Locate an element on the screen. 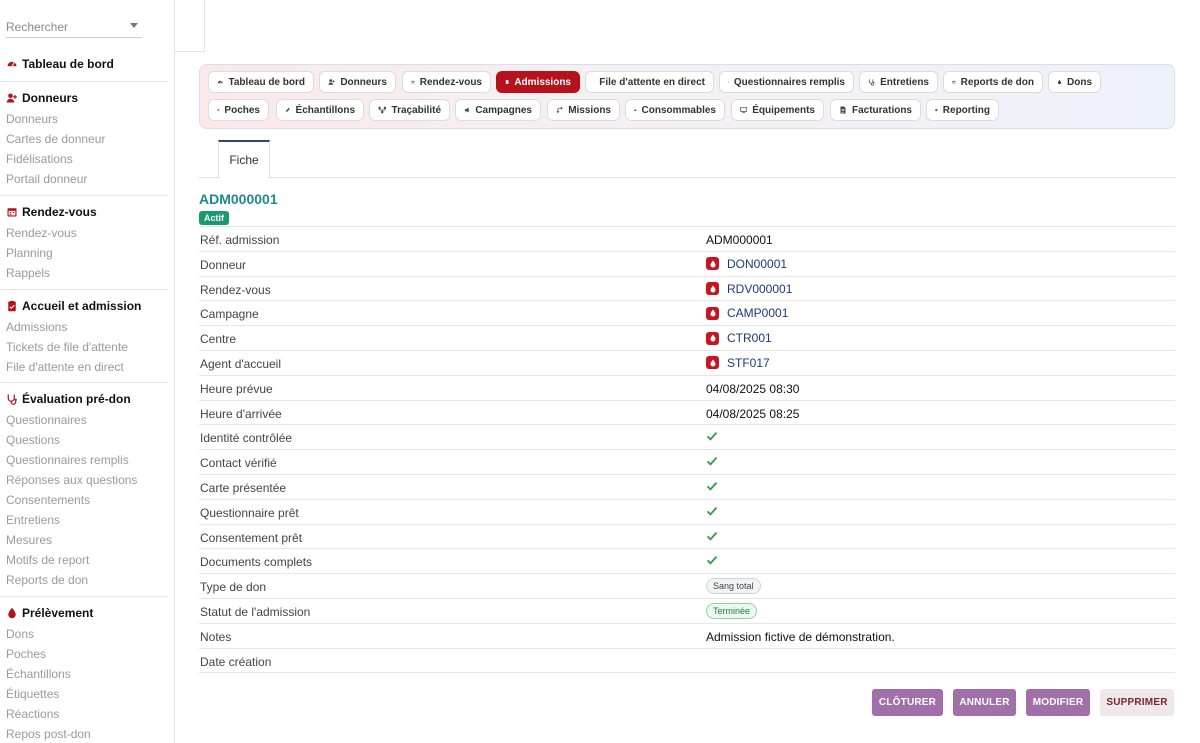 The width and height of the screenshot is (1200, 743). tab-label: Reports de don is located at coordinates (997, 82).